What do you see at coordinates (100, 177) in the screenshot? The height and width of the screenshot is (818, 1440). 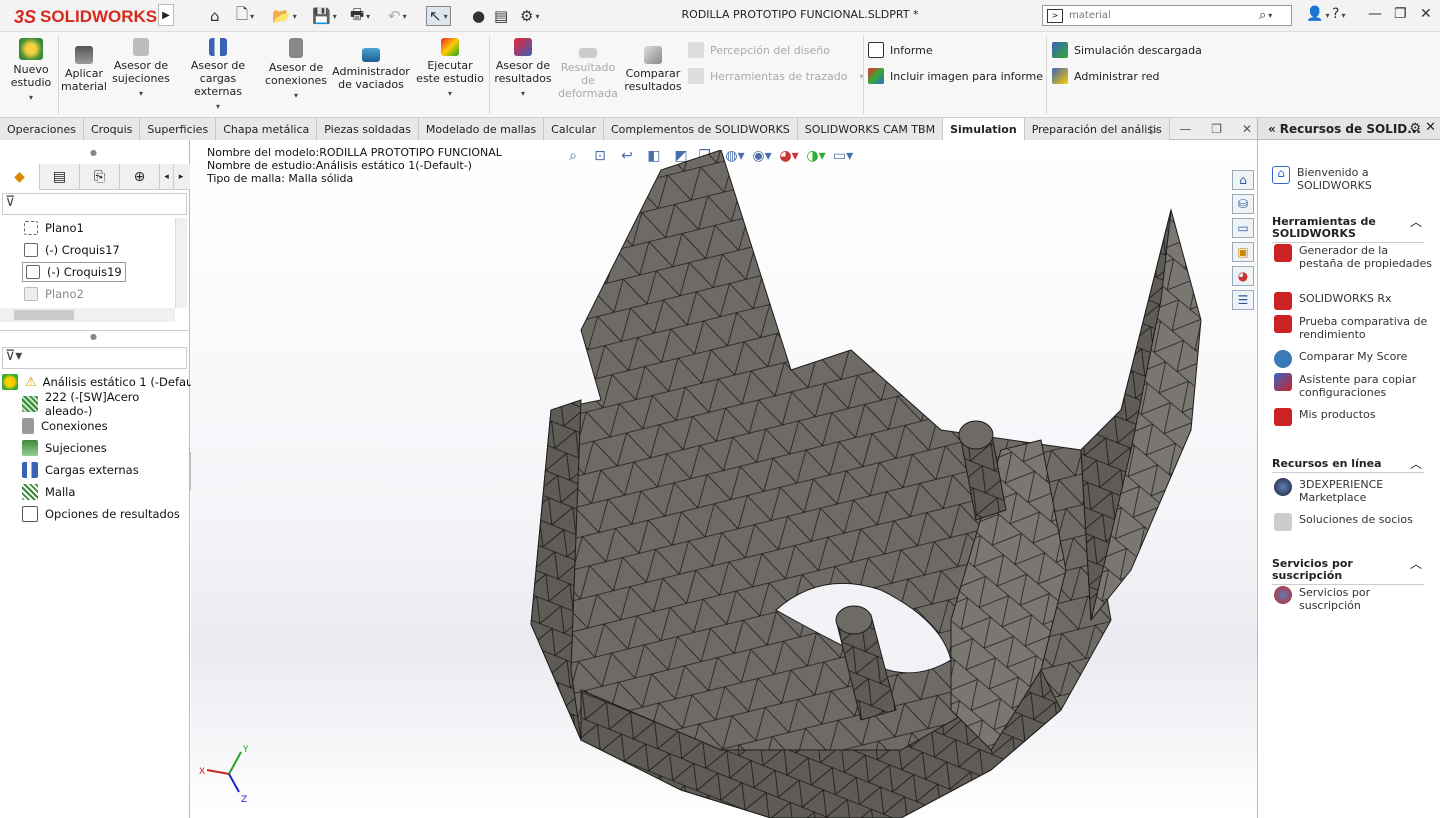 I see `configurationmanager-tab-icon: ⎘` at bounding box center [100, 177].